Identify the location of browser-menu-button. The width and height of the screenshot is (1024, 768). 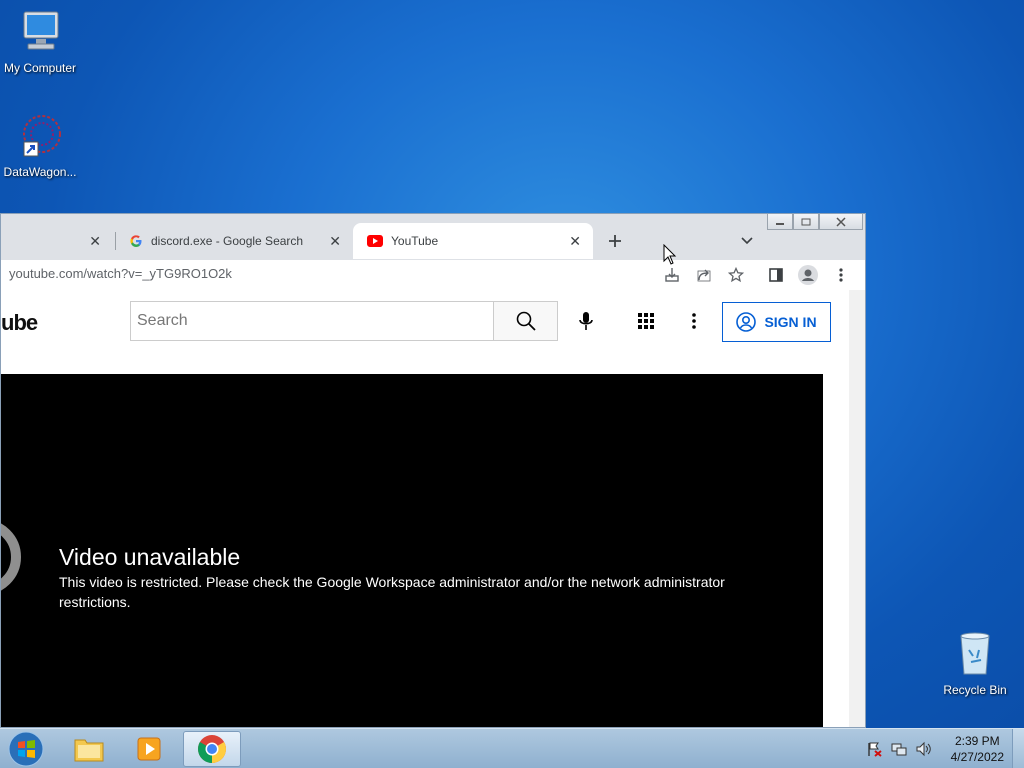
(841, 275).